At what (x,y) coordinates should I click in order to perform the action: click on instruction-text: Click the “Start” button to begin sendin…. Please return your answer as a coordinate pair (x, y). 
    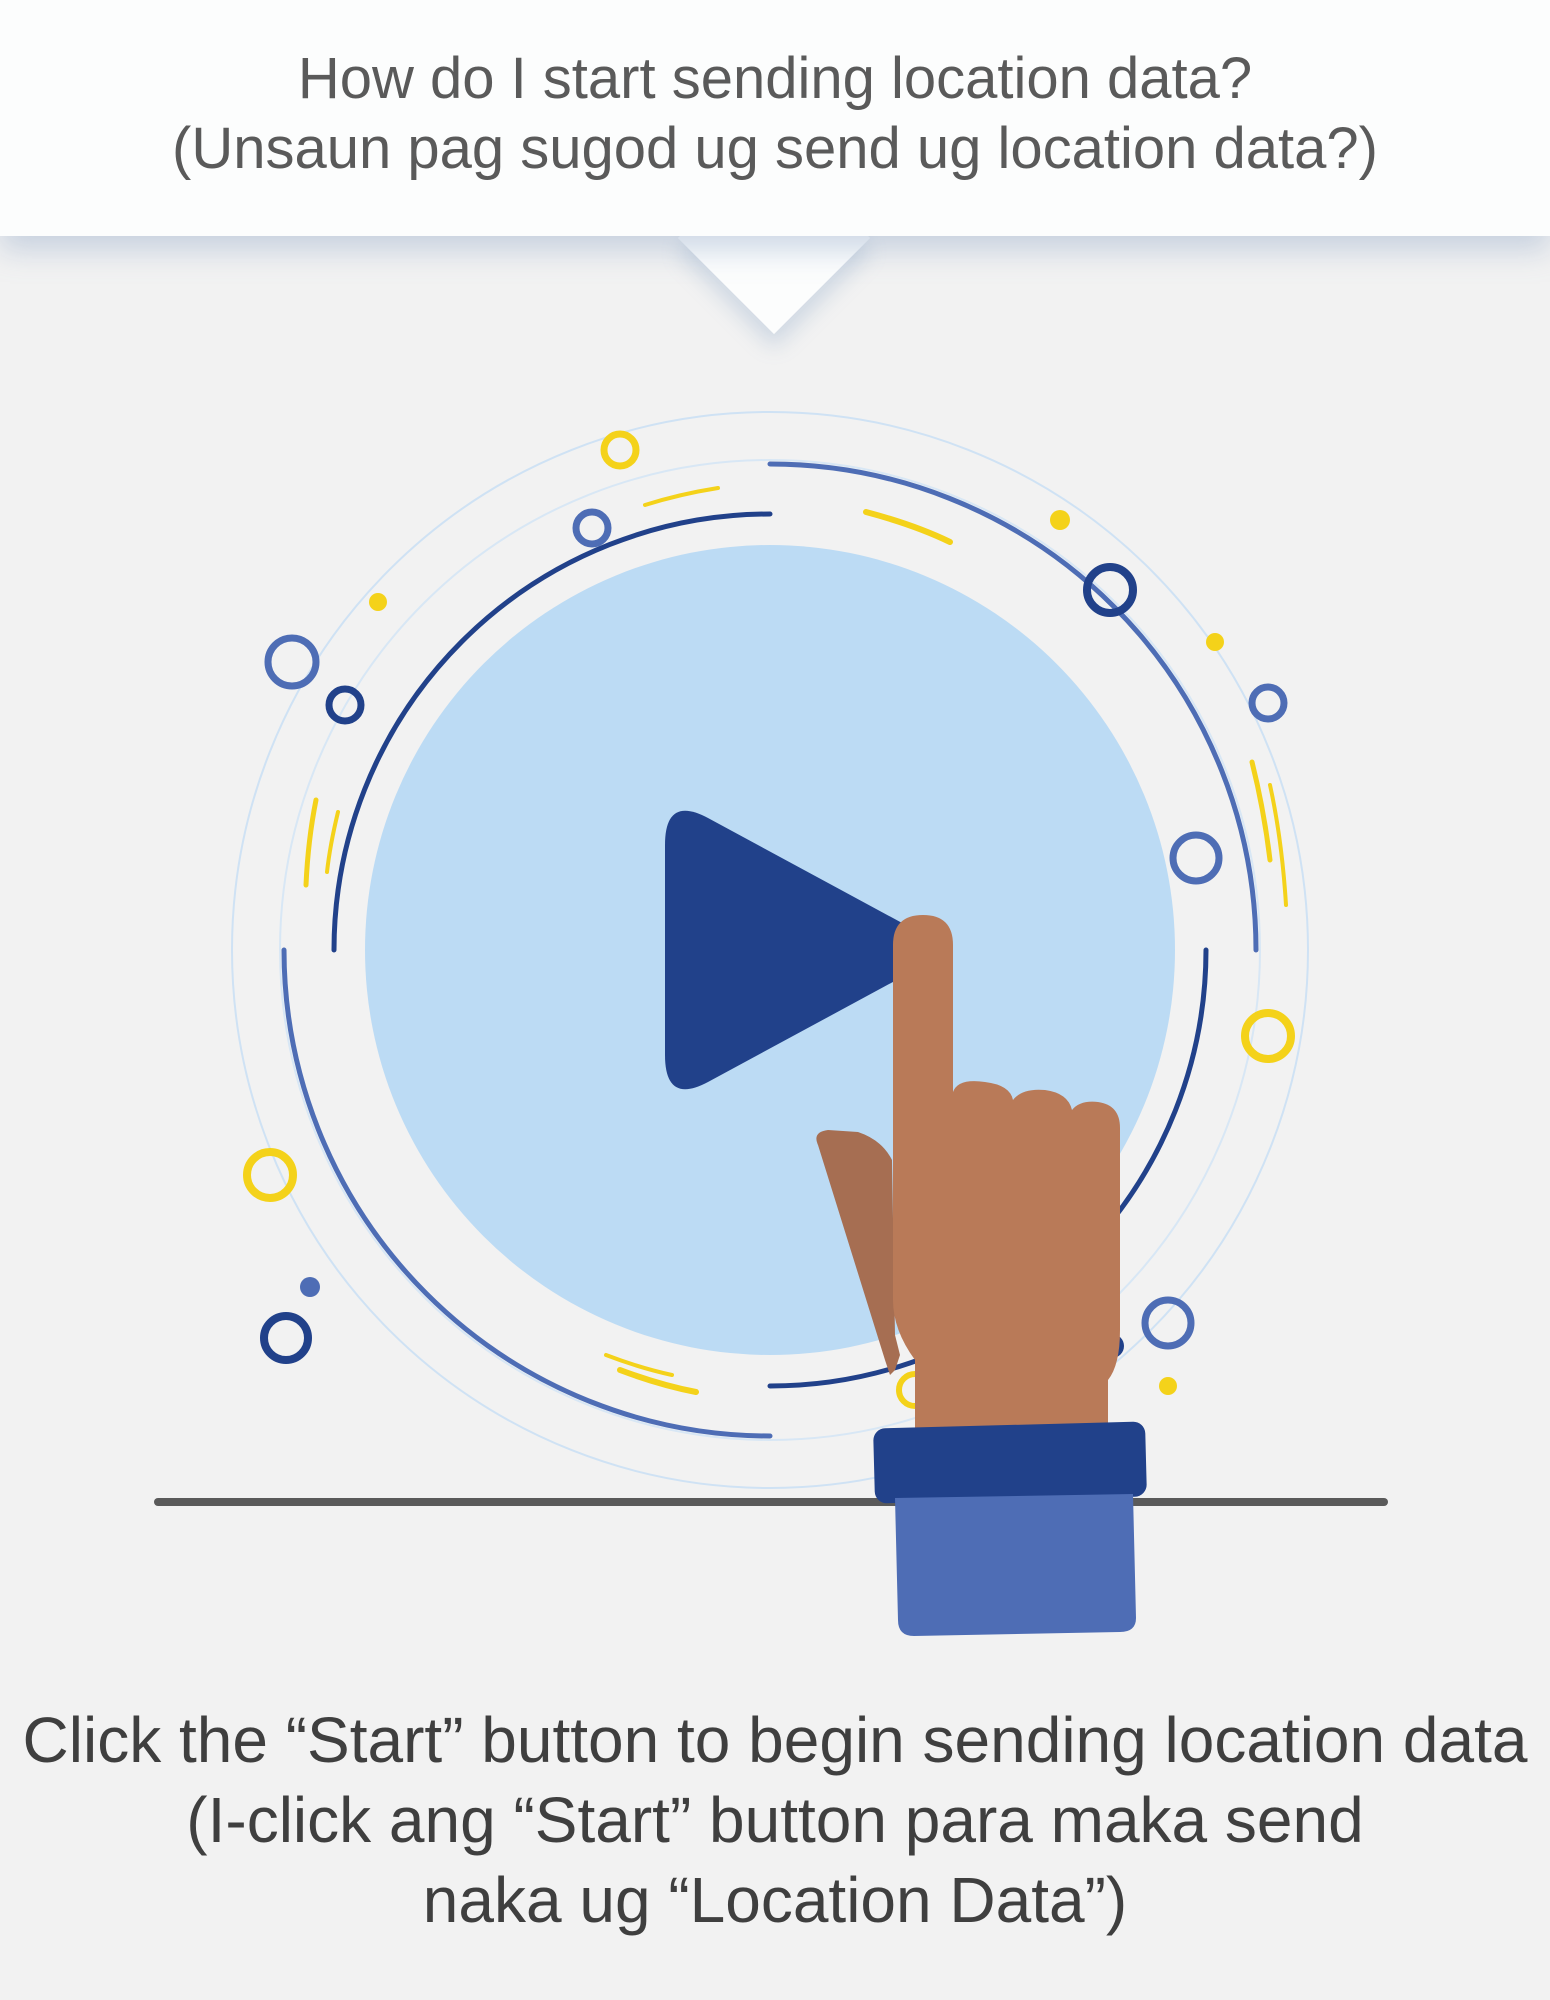
    Looking at the image, I should click on (775, 1820).